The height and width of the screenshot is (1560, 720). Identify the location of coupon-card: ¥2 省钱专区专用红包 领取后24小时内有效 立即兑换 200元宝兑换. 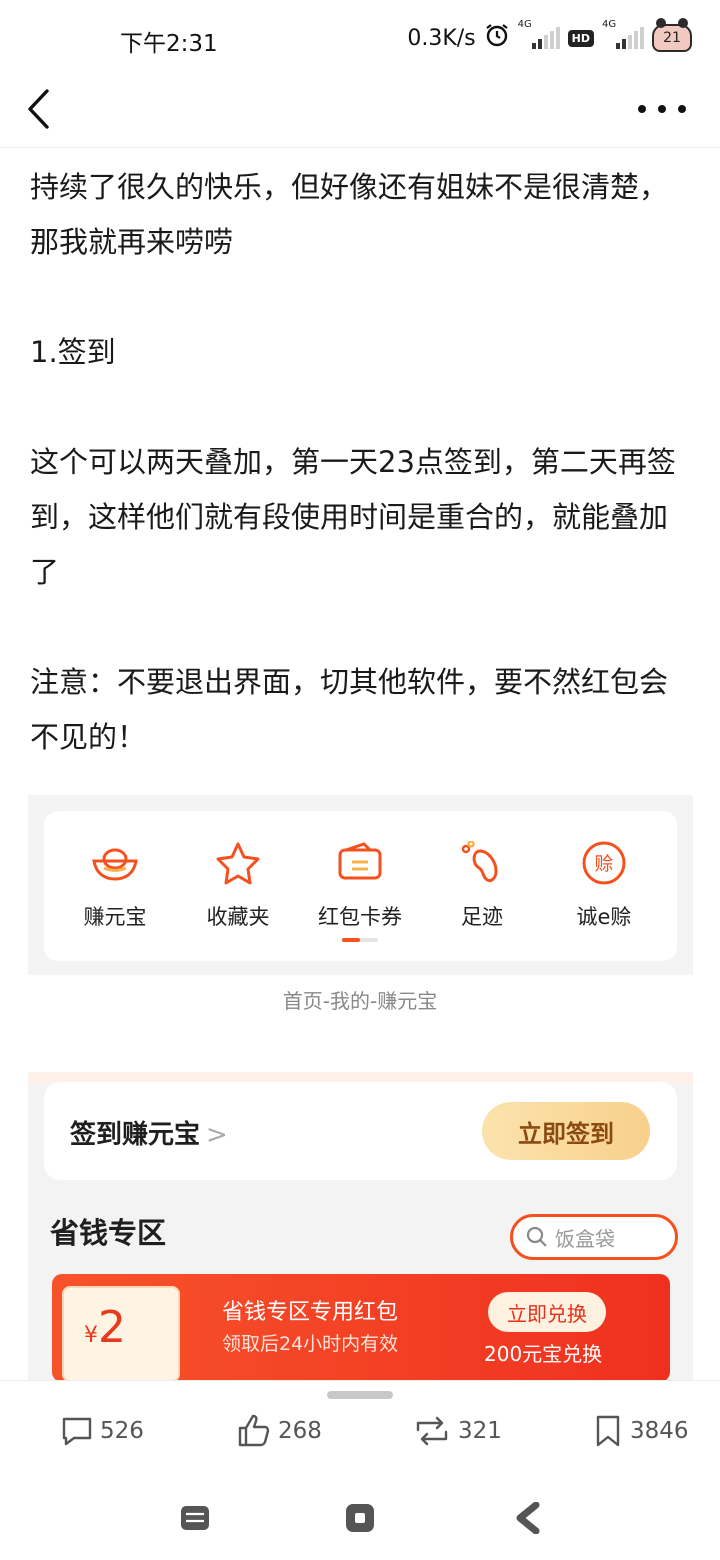
(361, 1328).